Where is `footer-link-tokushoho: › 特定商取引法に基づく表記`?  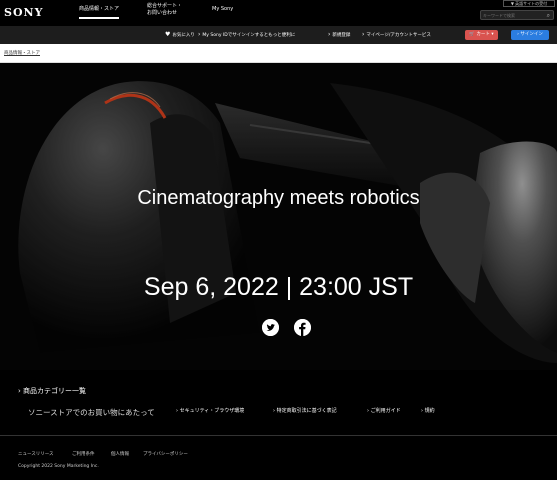 footer-link-tokushoho: › 特定商取引法に基づく表記 is located at coordinates (305, 410).